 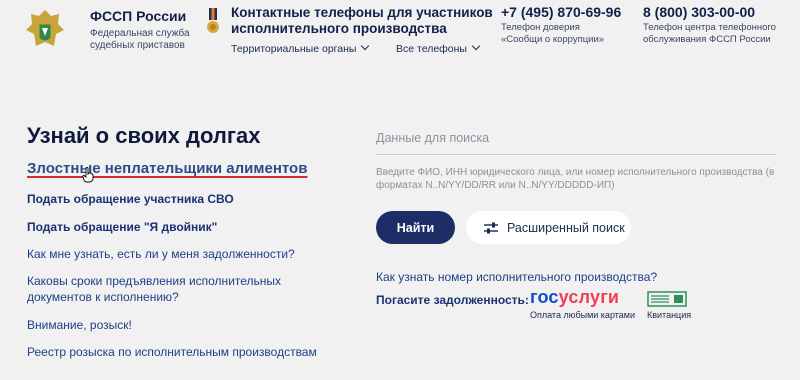 I want to click on advanced-search-button: Расширенный поиск, so click(x=548, y=227).